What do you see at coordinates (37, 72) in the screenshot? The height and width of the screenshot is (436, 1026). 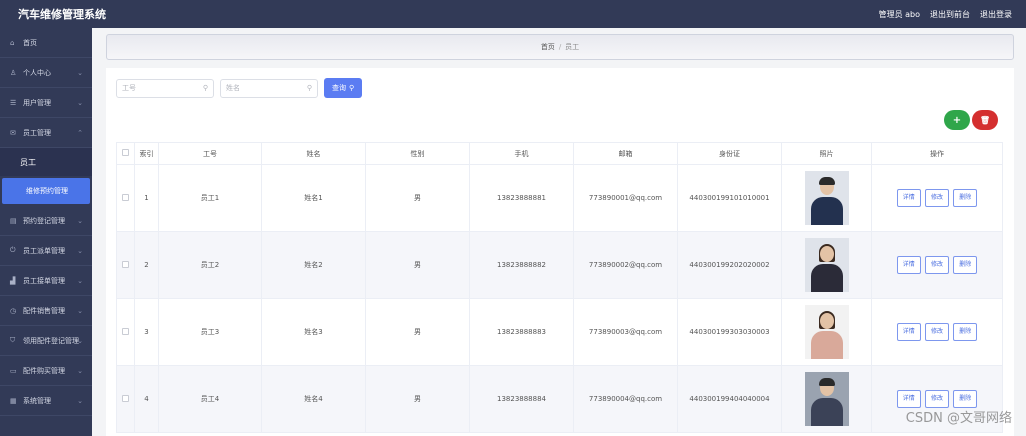 I see `sidebar-item-label: 个人中心` at bounding box center [37, 72].